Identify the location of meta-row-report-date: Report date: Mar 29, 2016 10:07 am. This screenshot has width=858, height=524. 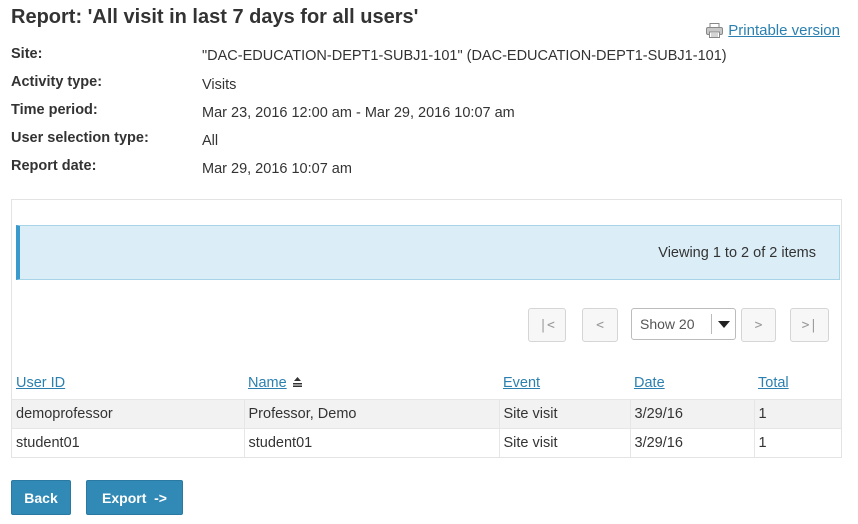
(421, 167).